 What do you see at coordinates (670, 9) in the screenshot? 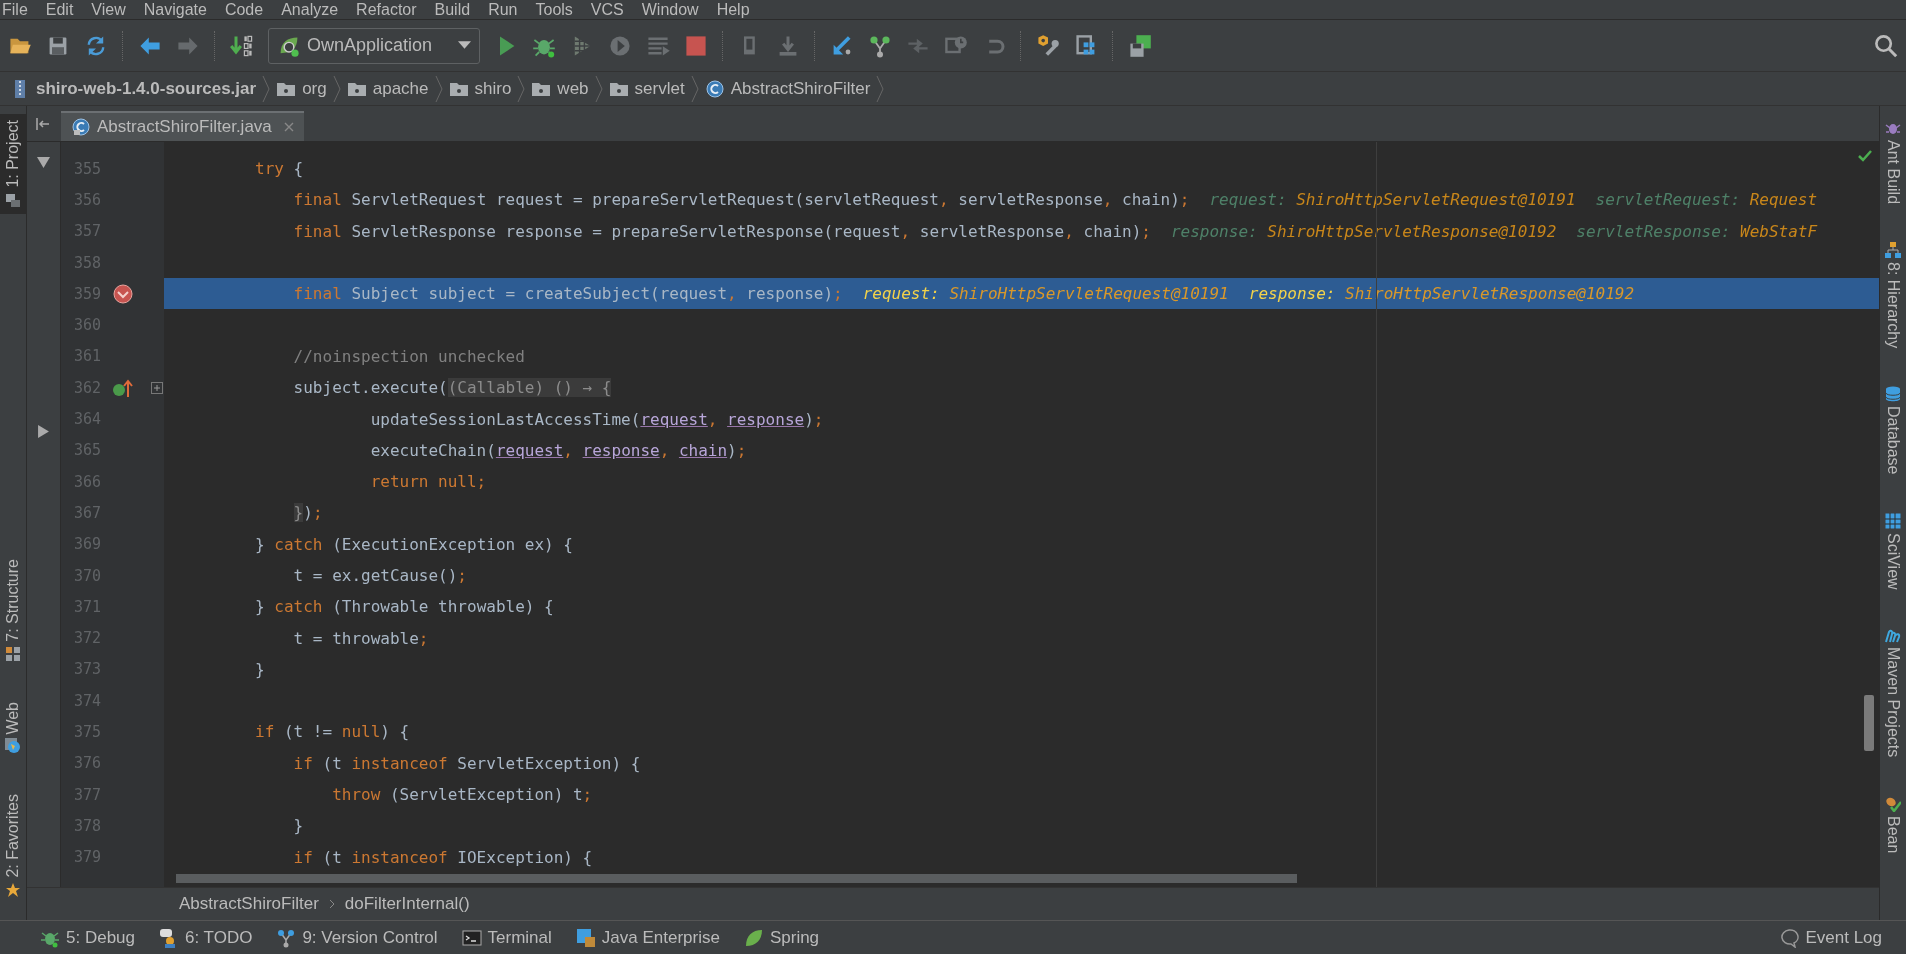
I see `menu-item: Window` at bounding box center [670, 9].